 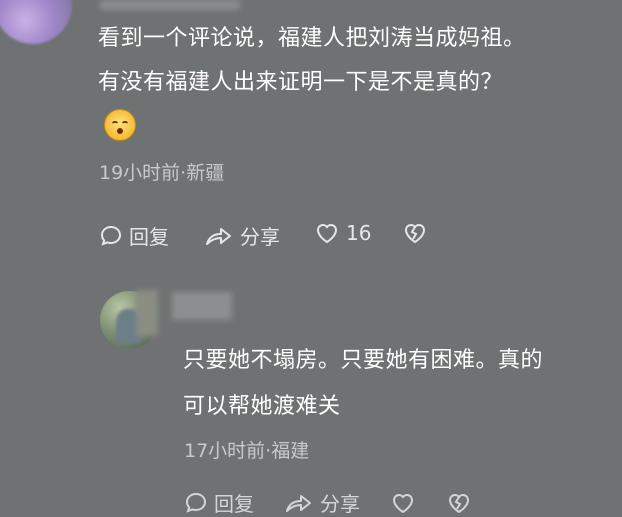 What do you see at coordinates (170, 5) in the screenshot?
I see `commenter-name-blurred` at bounding box center [170, 5].